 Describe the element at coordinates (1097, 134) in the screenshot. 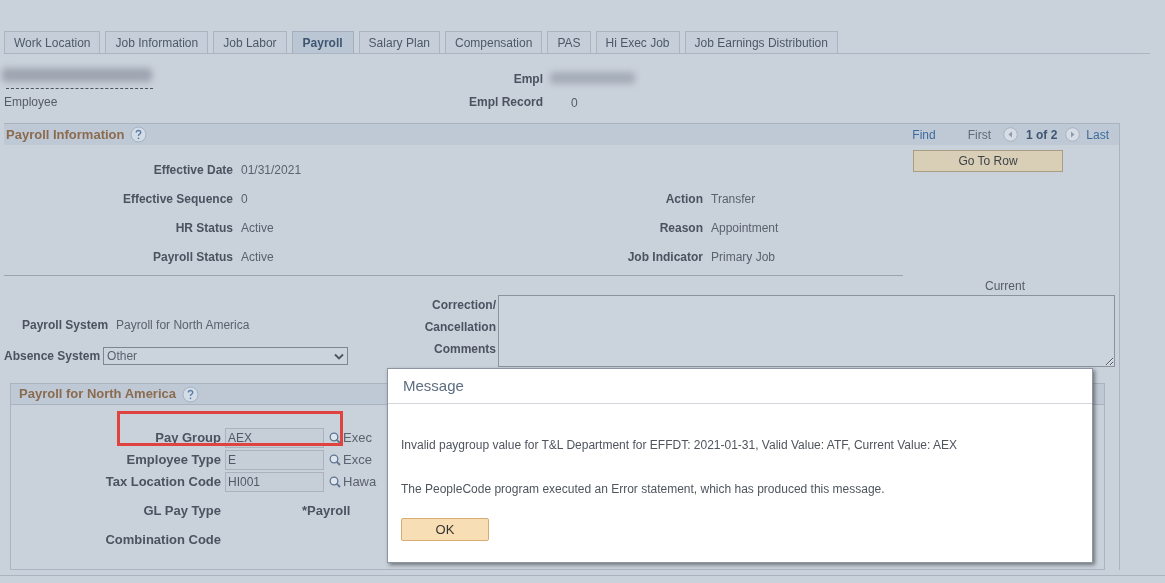

I see `last-link: Last` at that location.